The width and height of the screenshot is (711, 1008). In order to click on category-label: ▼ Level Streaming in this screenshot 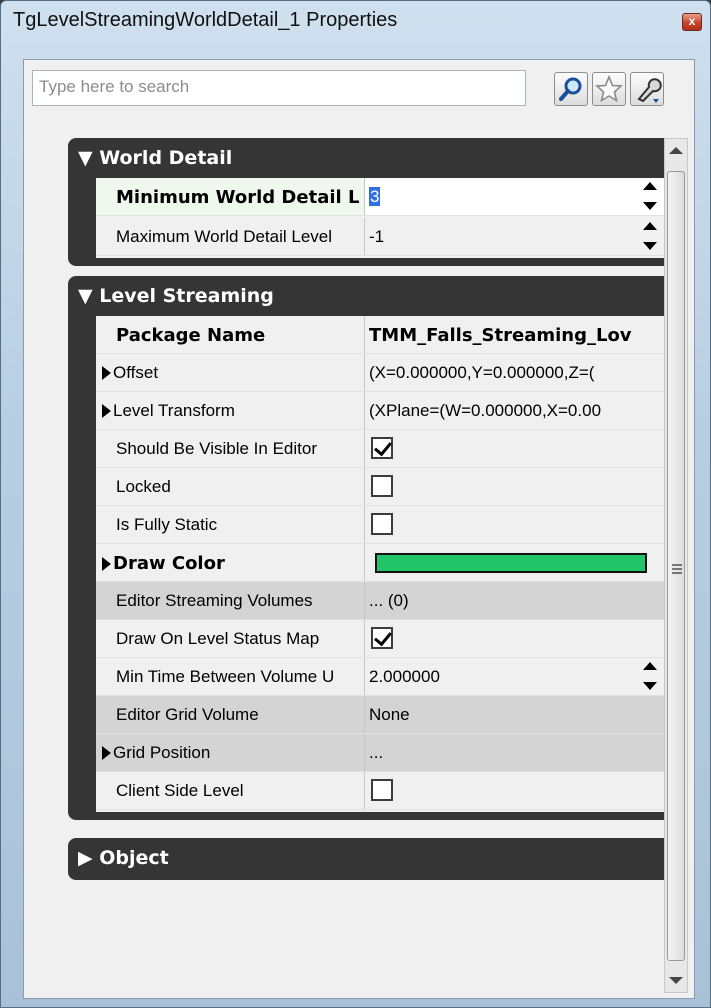, I will do `click(176, 296)`.